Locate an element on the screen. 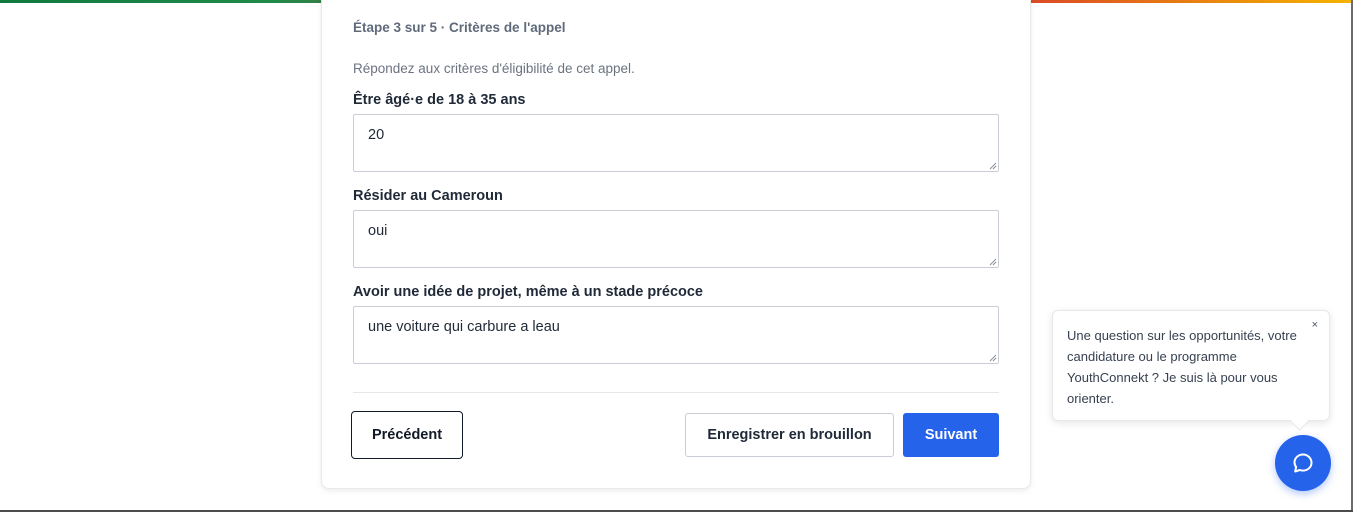 This screenshot has width=1353, height=512. textarea-project: une voiture qui carbure a leau is located at coordinates (676, 335).